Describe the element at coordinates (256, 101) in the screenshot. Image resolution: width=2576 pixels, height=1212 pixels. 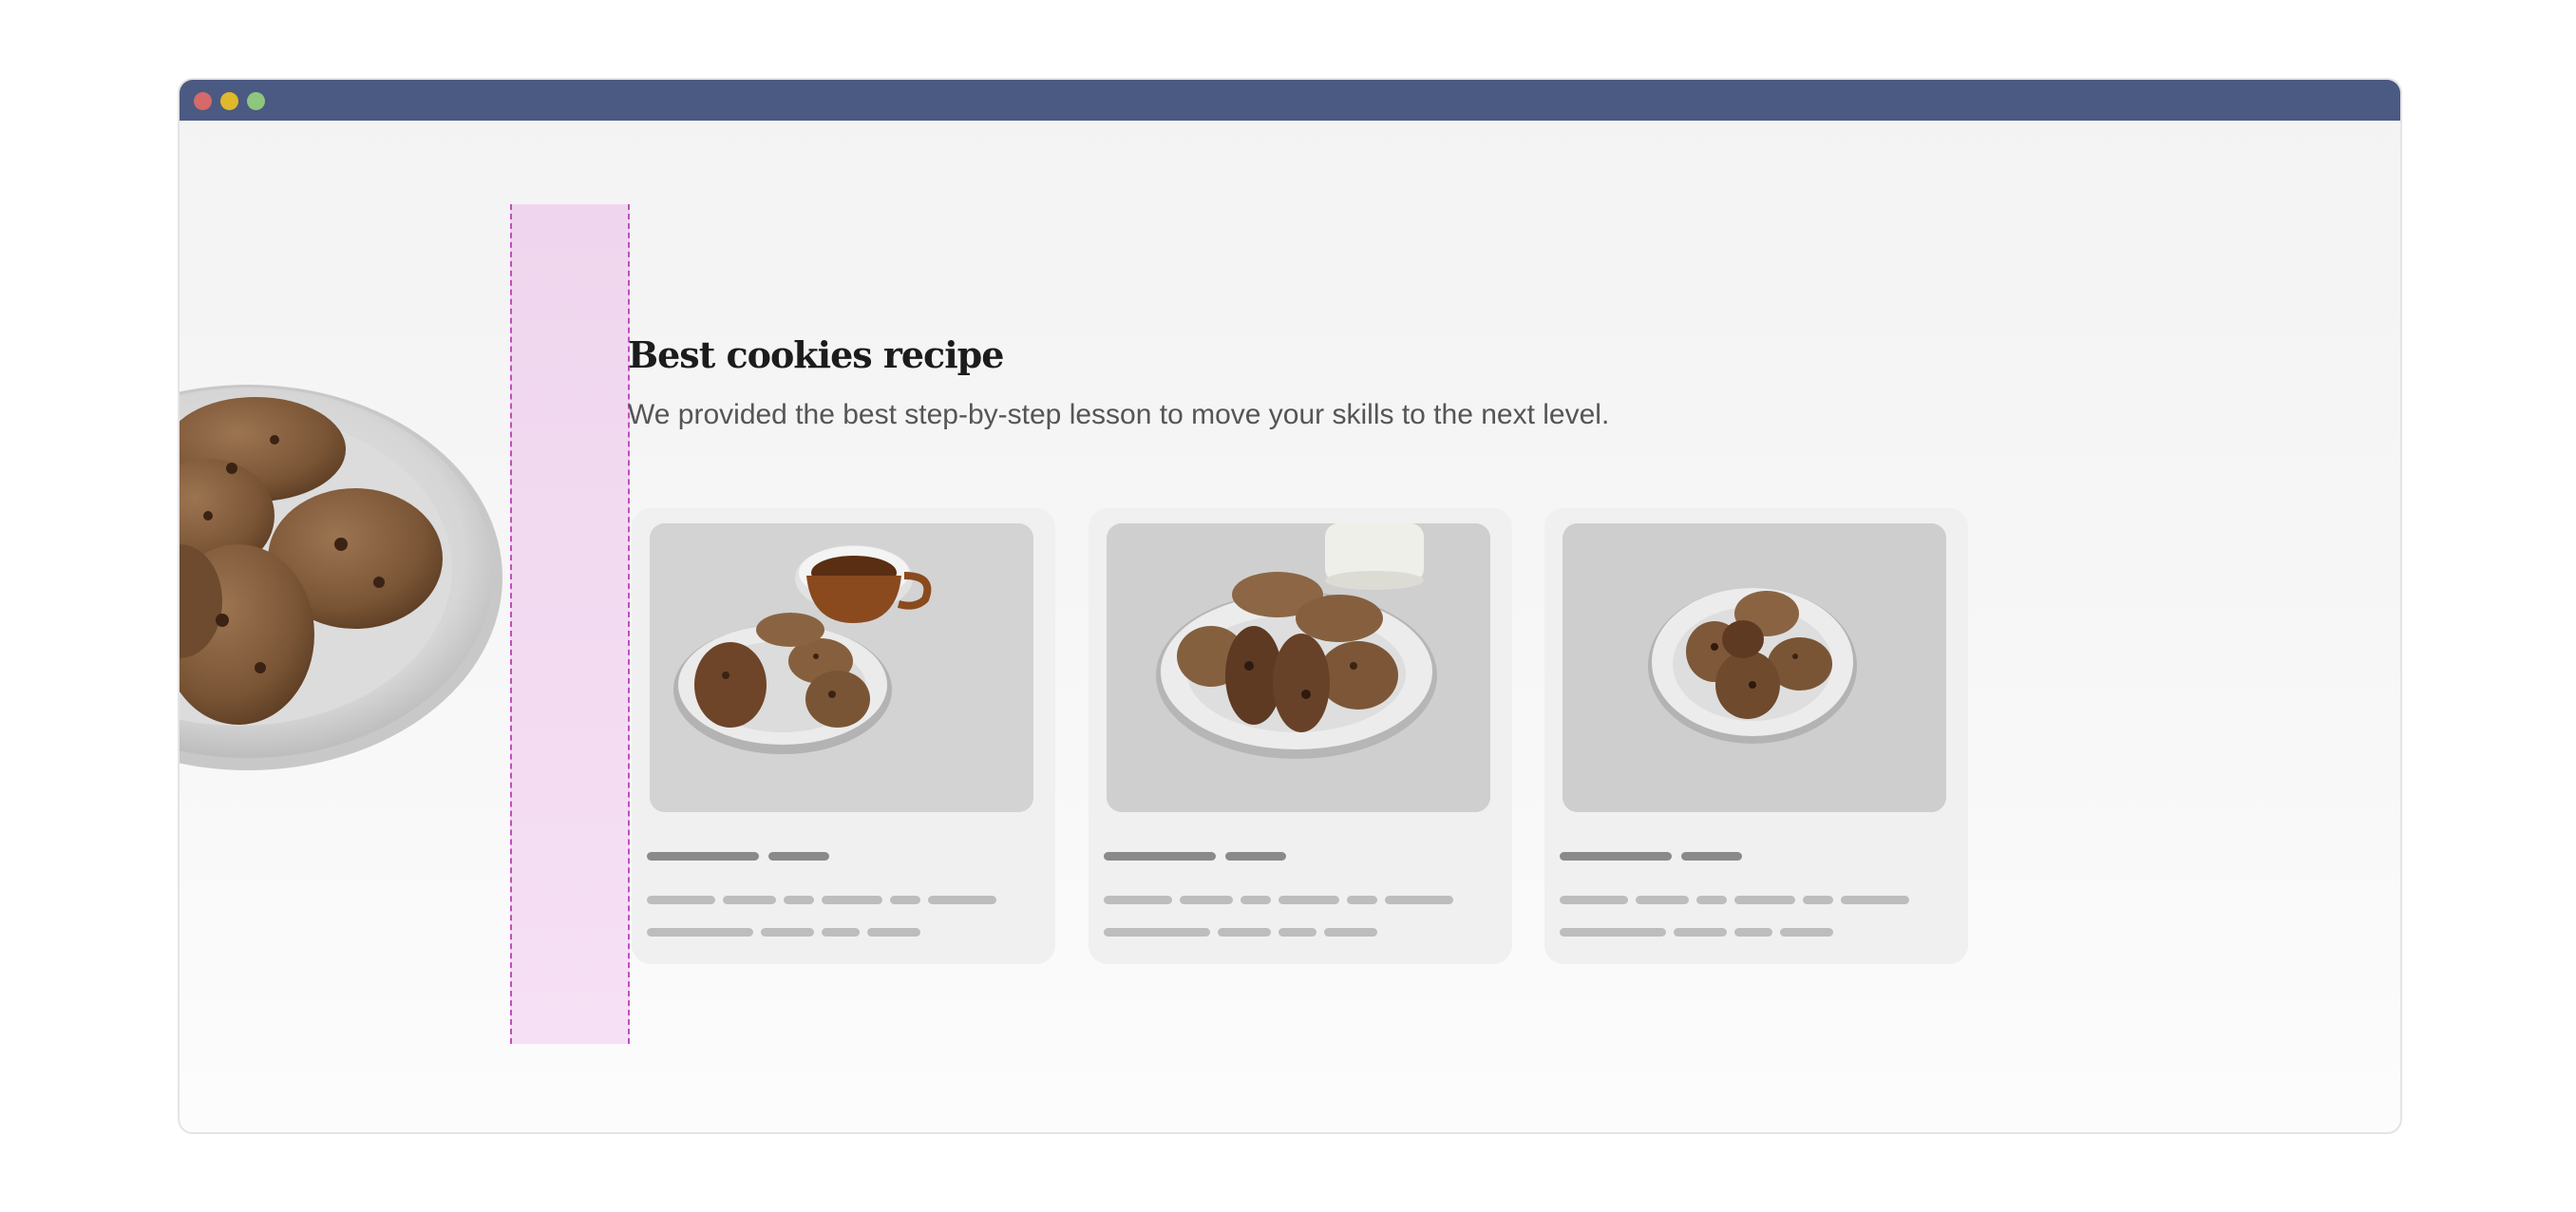
I see `maximize-dot` at that location.